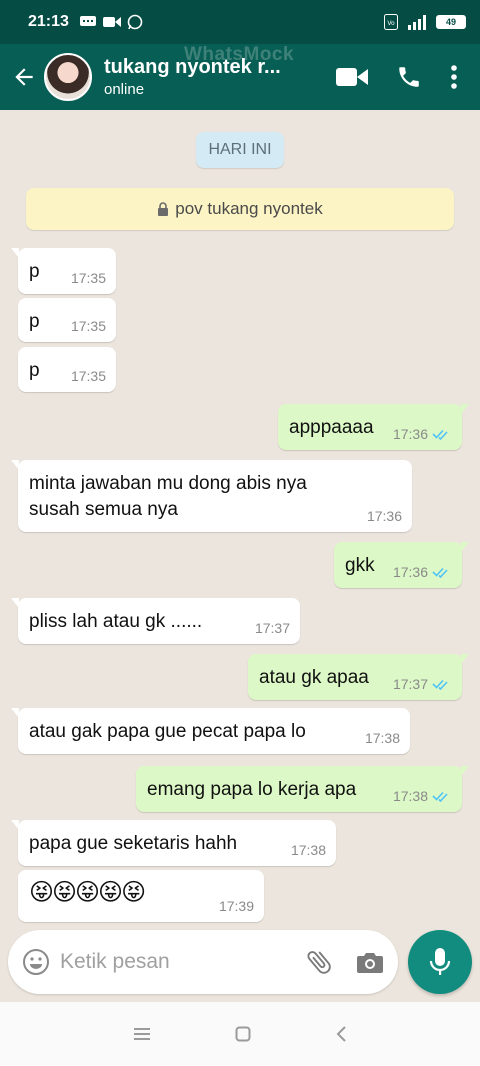 This screenshot has width=480, height=1066. Describe the element at coordinates (240, 22) in the screenshot. I see `status-bar: 21:13 Vo 49` at that location.